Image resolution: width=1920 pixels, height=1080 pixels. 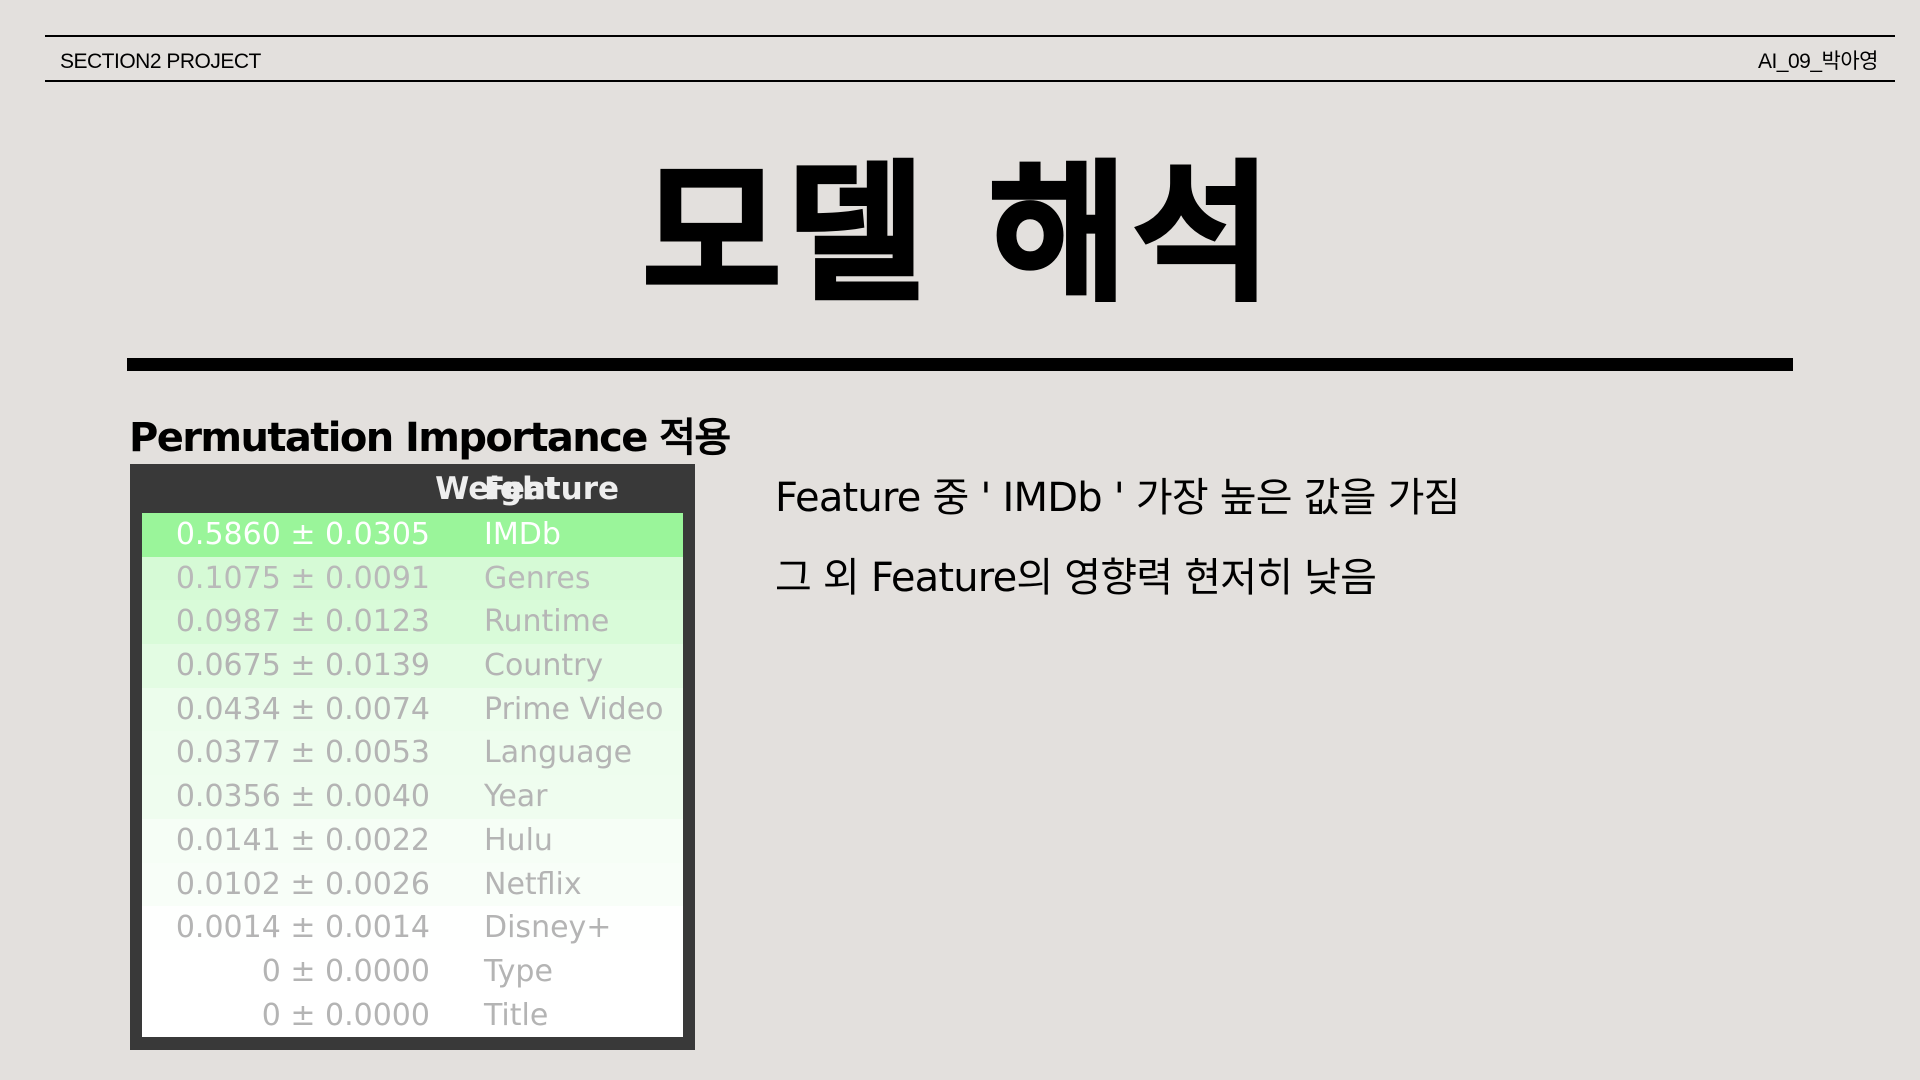 I want to click on header-author-label: AI_09_박아영, so click(x=1818, y=61).